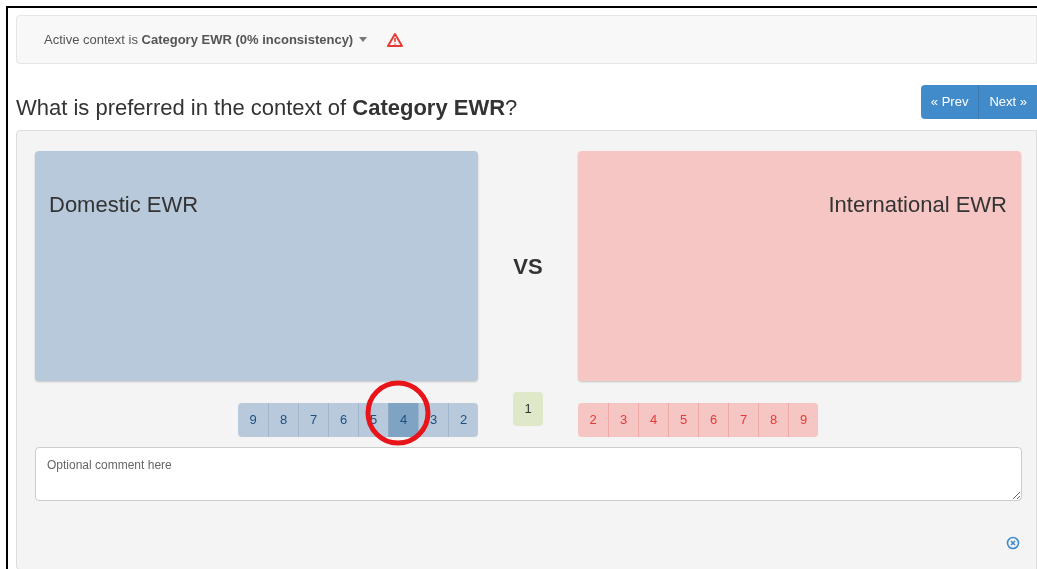 The height and width of the screenshot is (569, 1037). I want to click on next-button: Next », so click(1007, 101).